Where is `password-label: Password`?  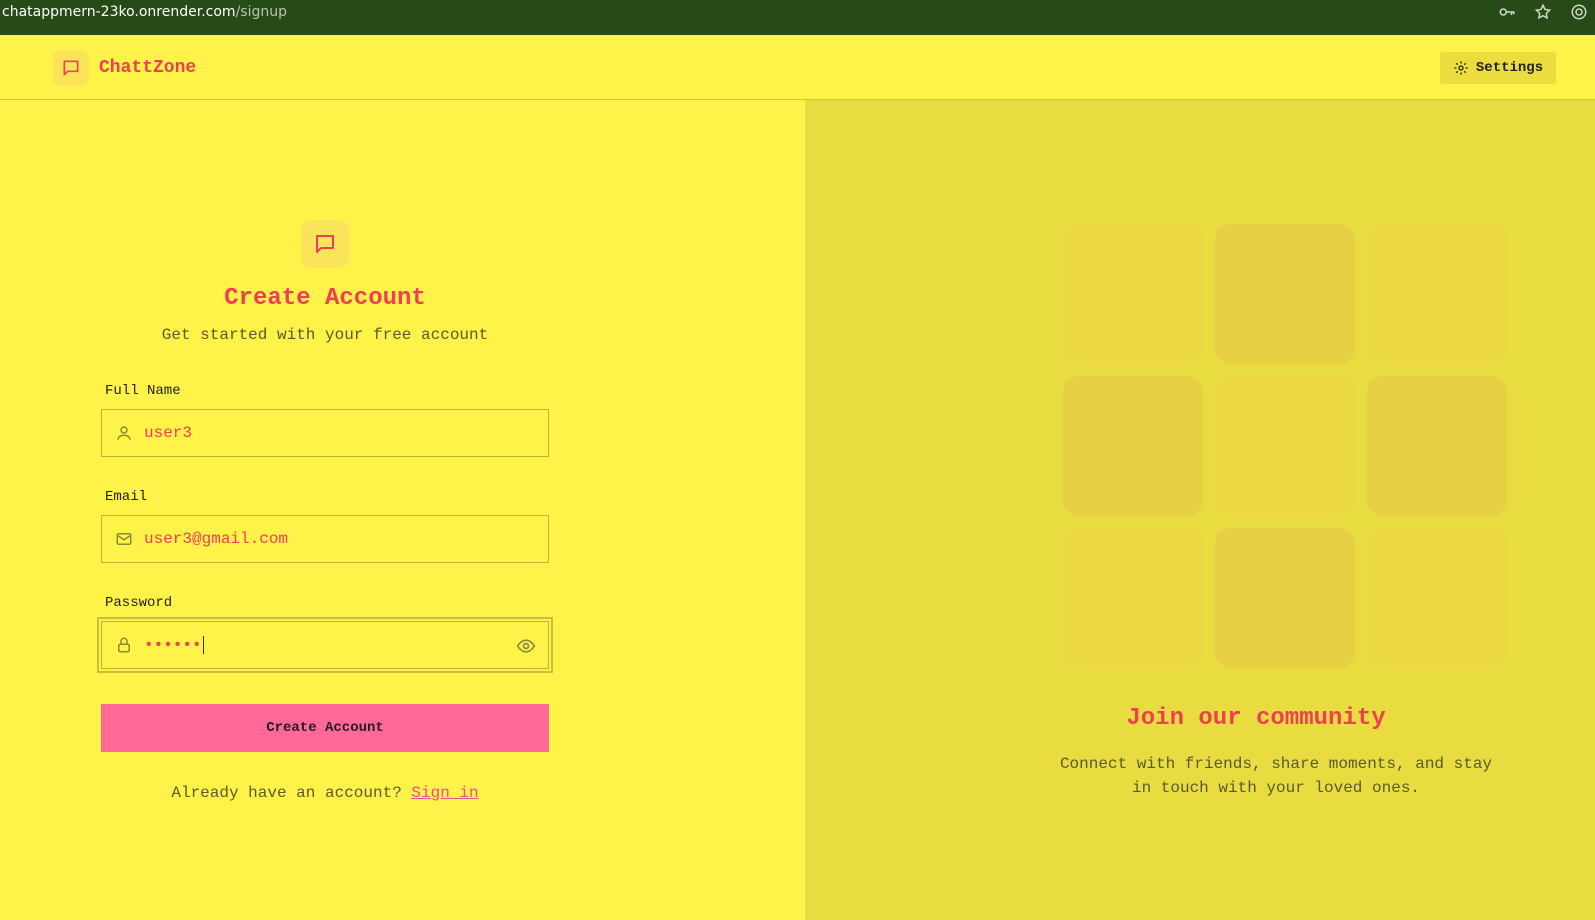 password-label: Password is located at coordinates (139, 603).